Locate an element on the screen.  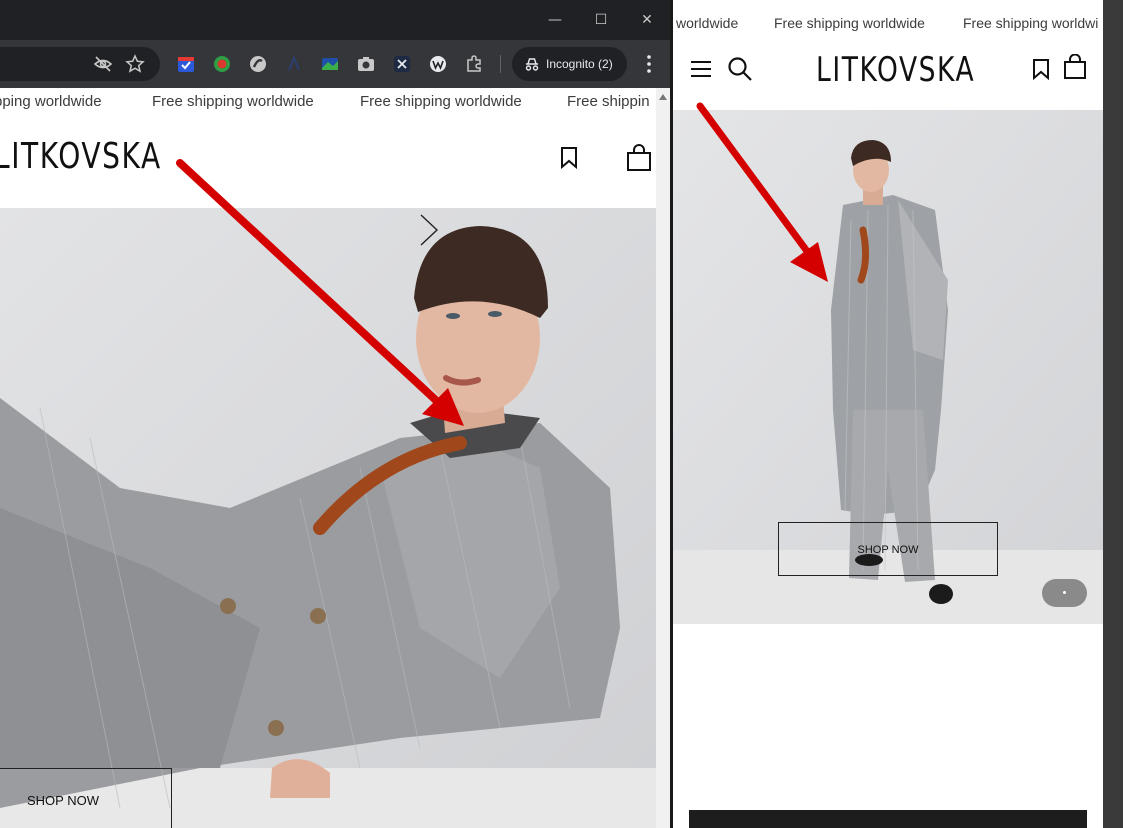
toolbar-separator is located at coordinates (500, 64).